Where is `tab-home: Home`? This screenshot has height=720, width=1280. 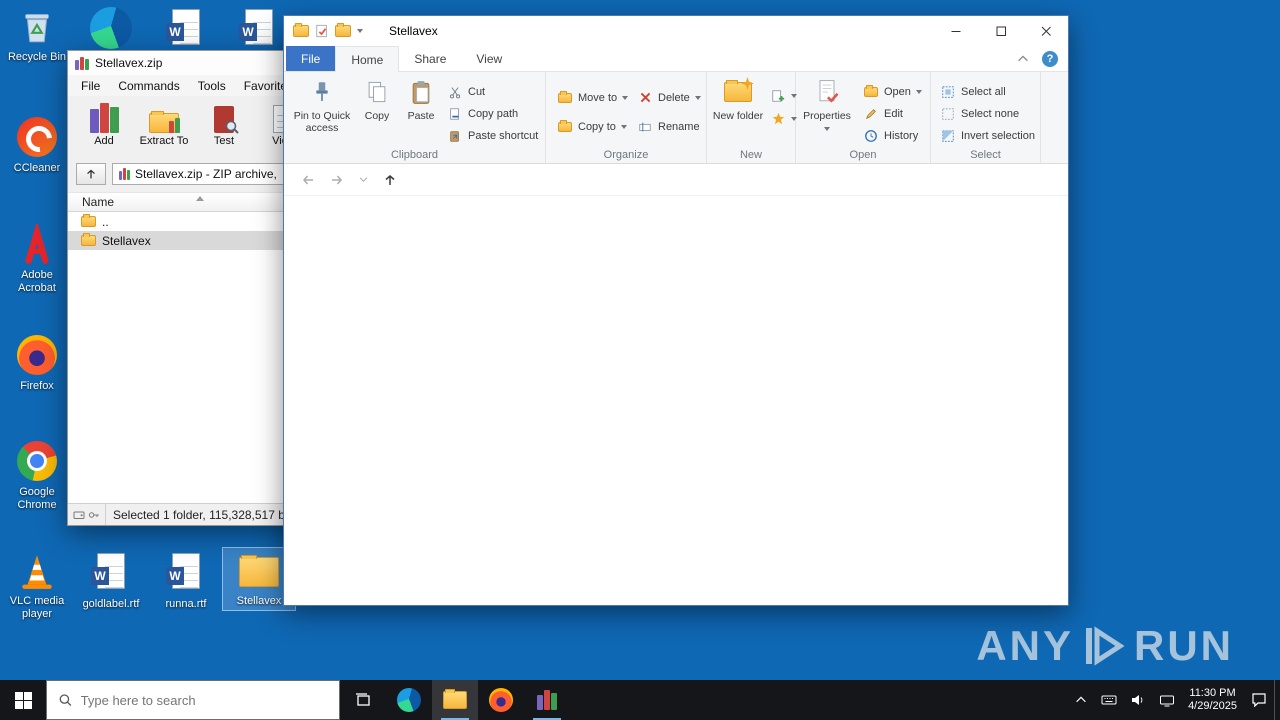 tab-home: Home is located at coordinates (367, 59).